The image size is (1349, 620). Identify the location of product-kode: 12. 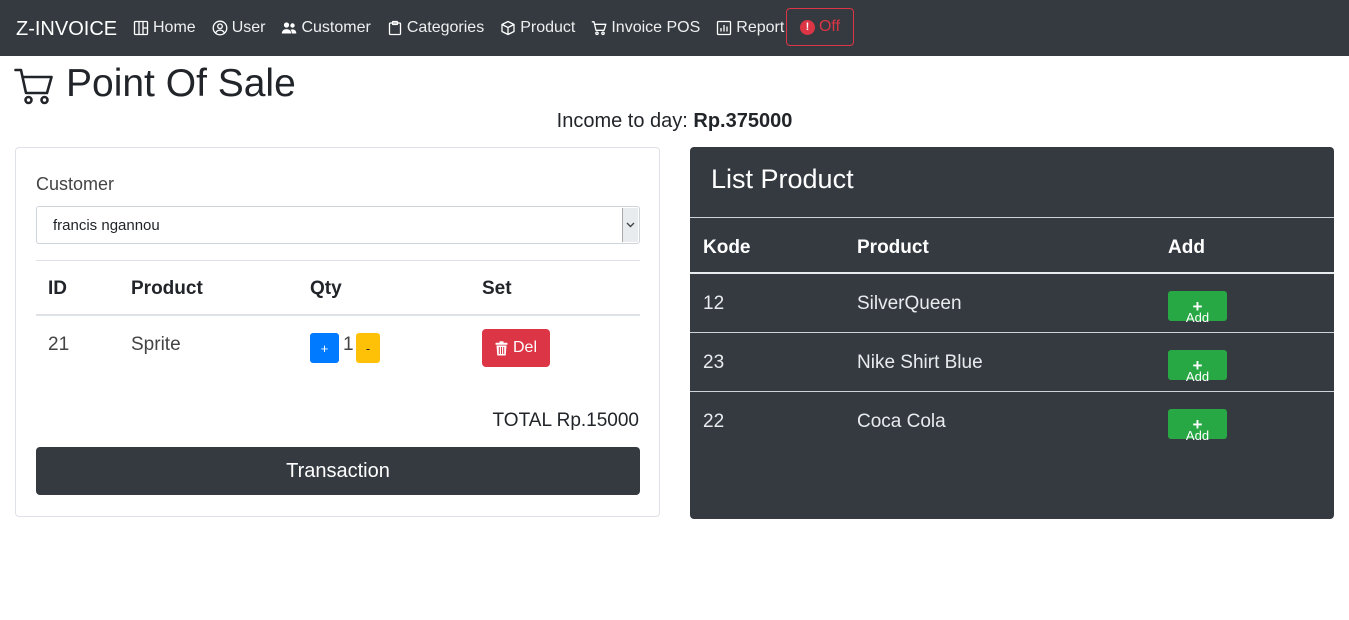
(714, 303).